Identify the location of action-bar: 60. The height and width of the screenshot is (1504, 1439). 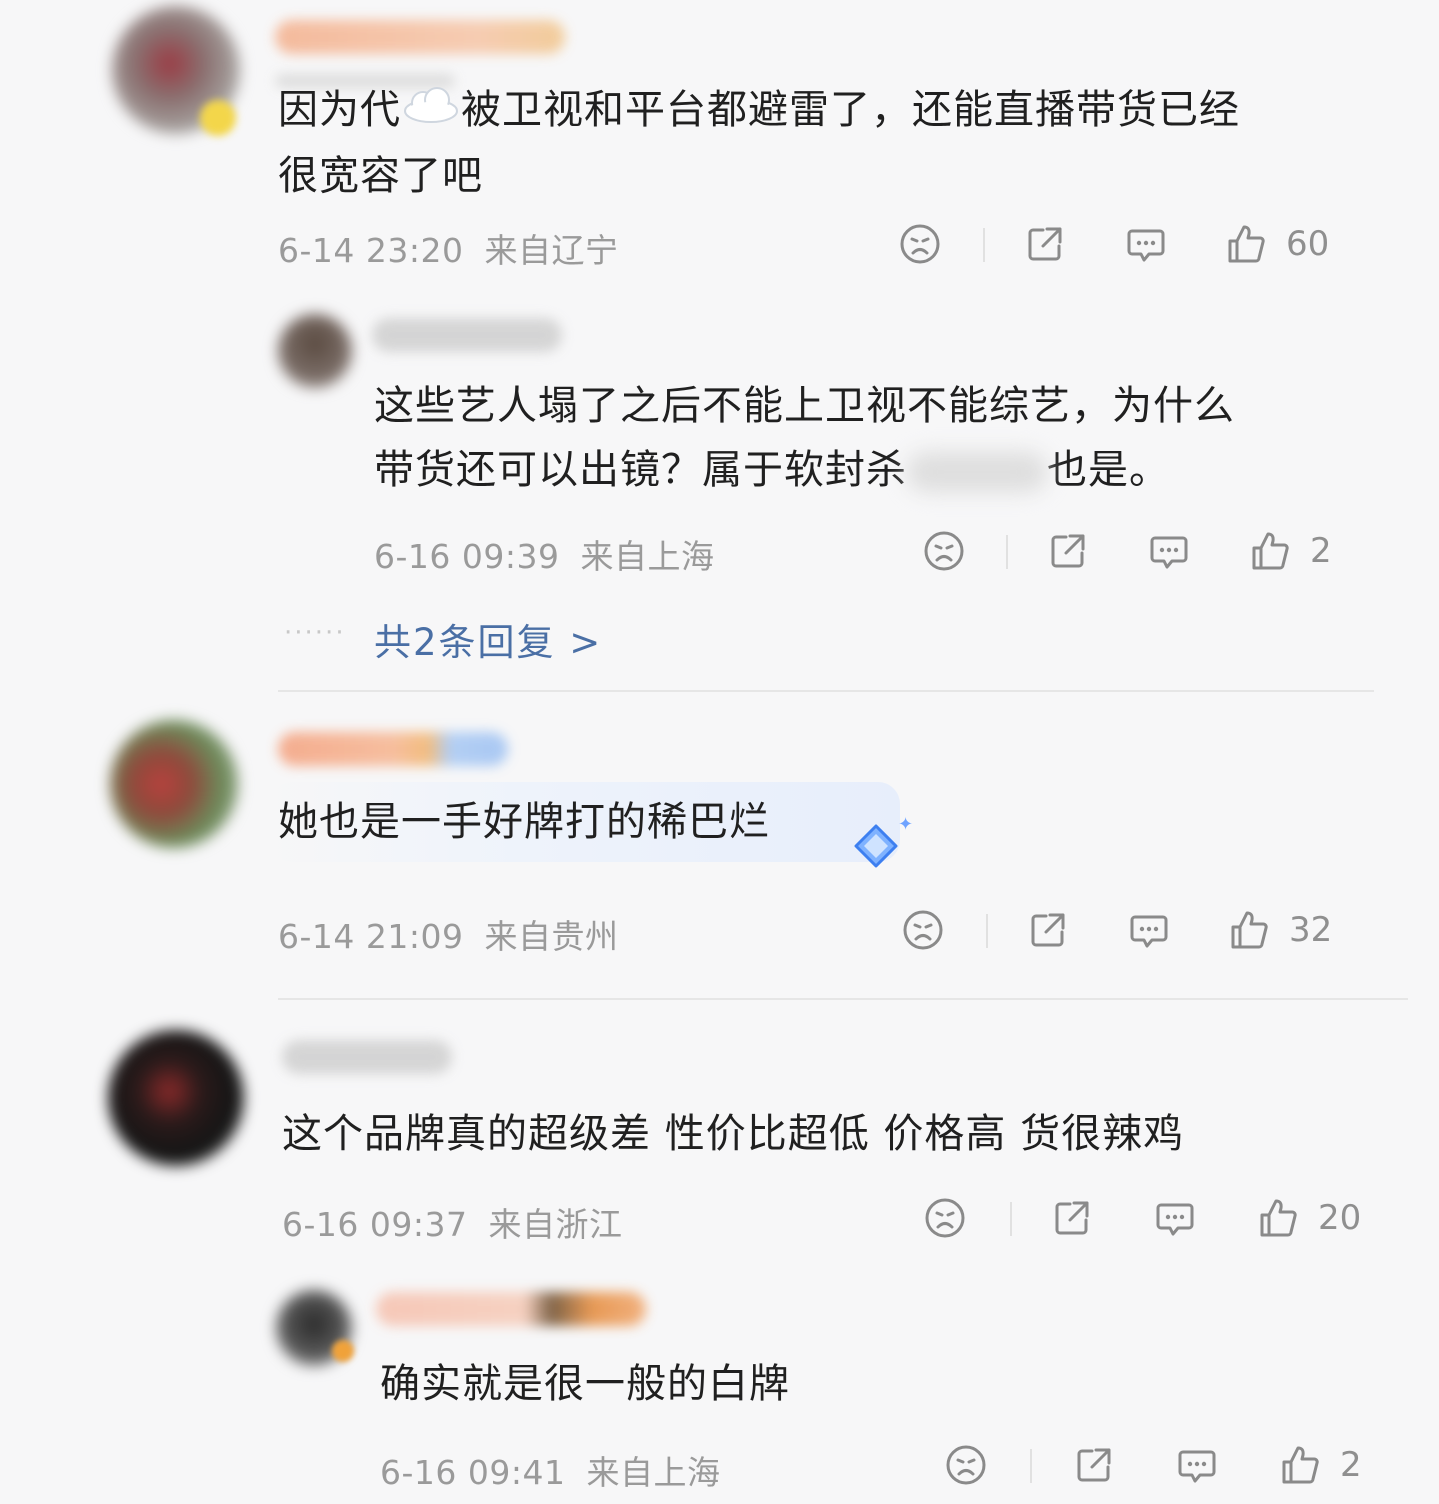
(719, 244).